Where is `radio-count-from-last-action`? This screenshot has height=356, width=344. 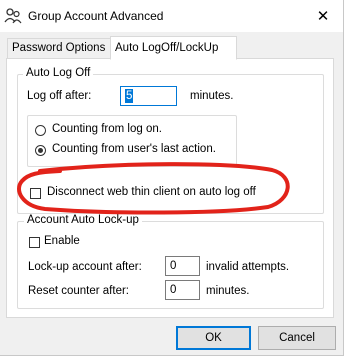 radio-count-from-last-action is located at coordinates (40, 150).